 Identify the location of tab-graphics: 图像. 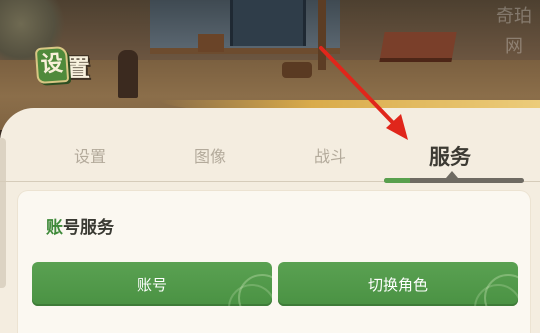
(210, 158).